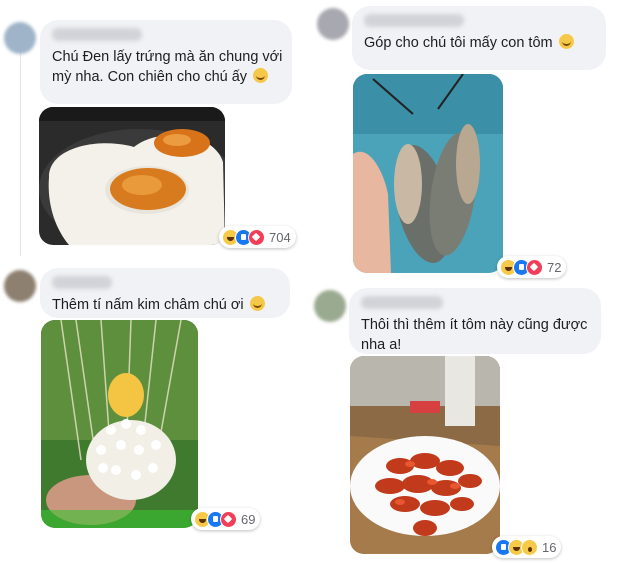  I want to click on reaction-summary: 72, so click(532, 267).